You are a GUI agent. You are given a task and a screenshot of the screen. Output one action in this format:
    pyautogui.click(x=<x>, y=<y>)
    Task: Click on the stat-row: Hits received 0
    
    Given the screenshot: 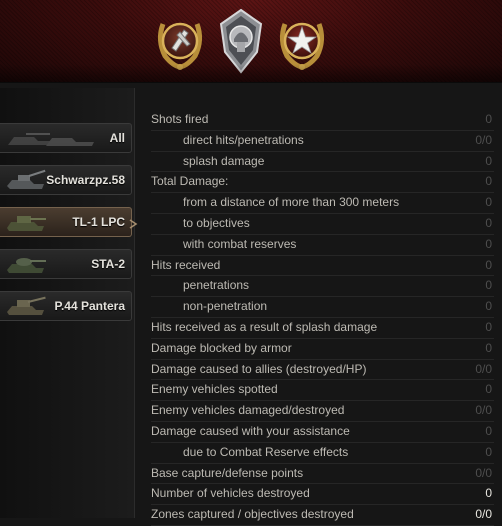 What is the action you would take?
    pyautogui.click(x=322, y=266)
    